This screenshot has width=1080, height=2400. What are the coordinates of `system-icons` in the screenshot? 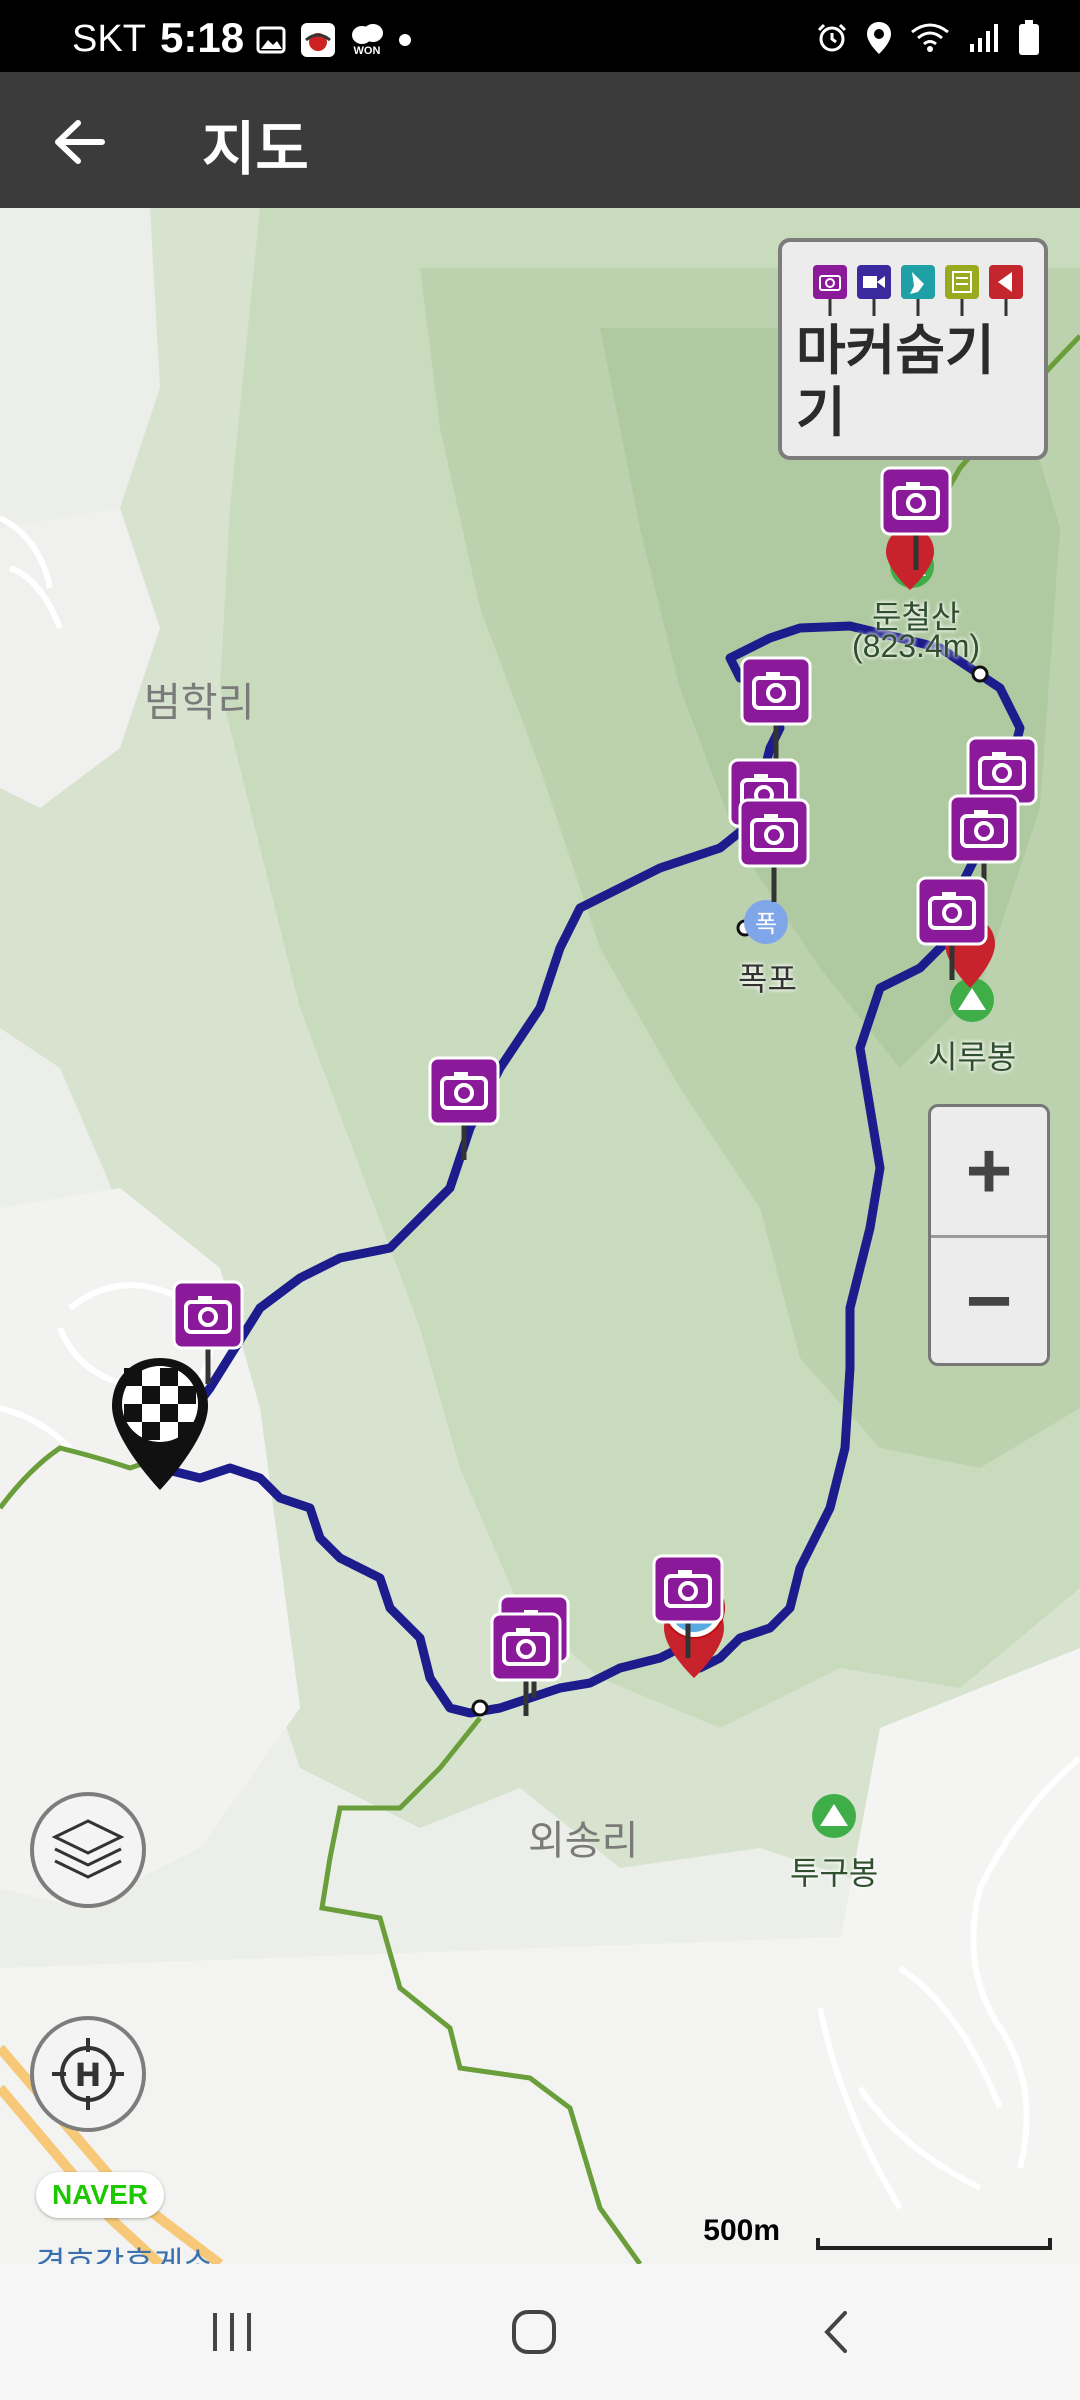 It's located at (928, 38).